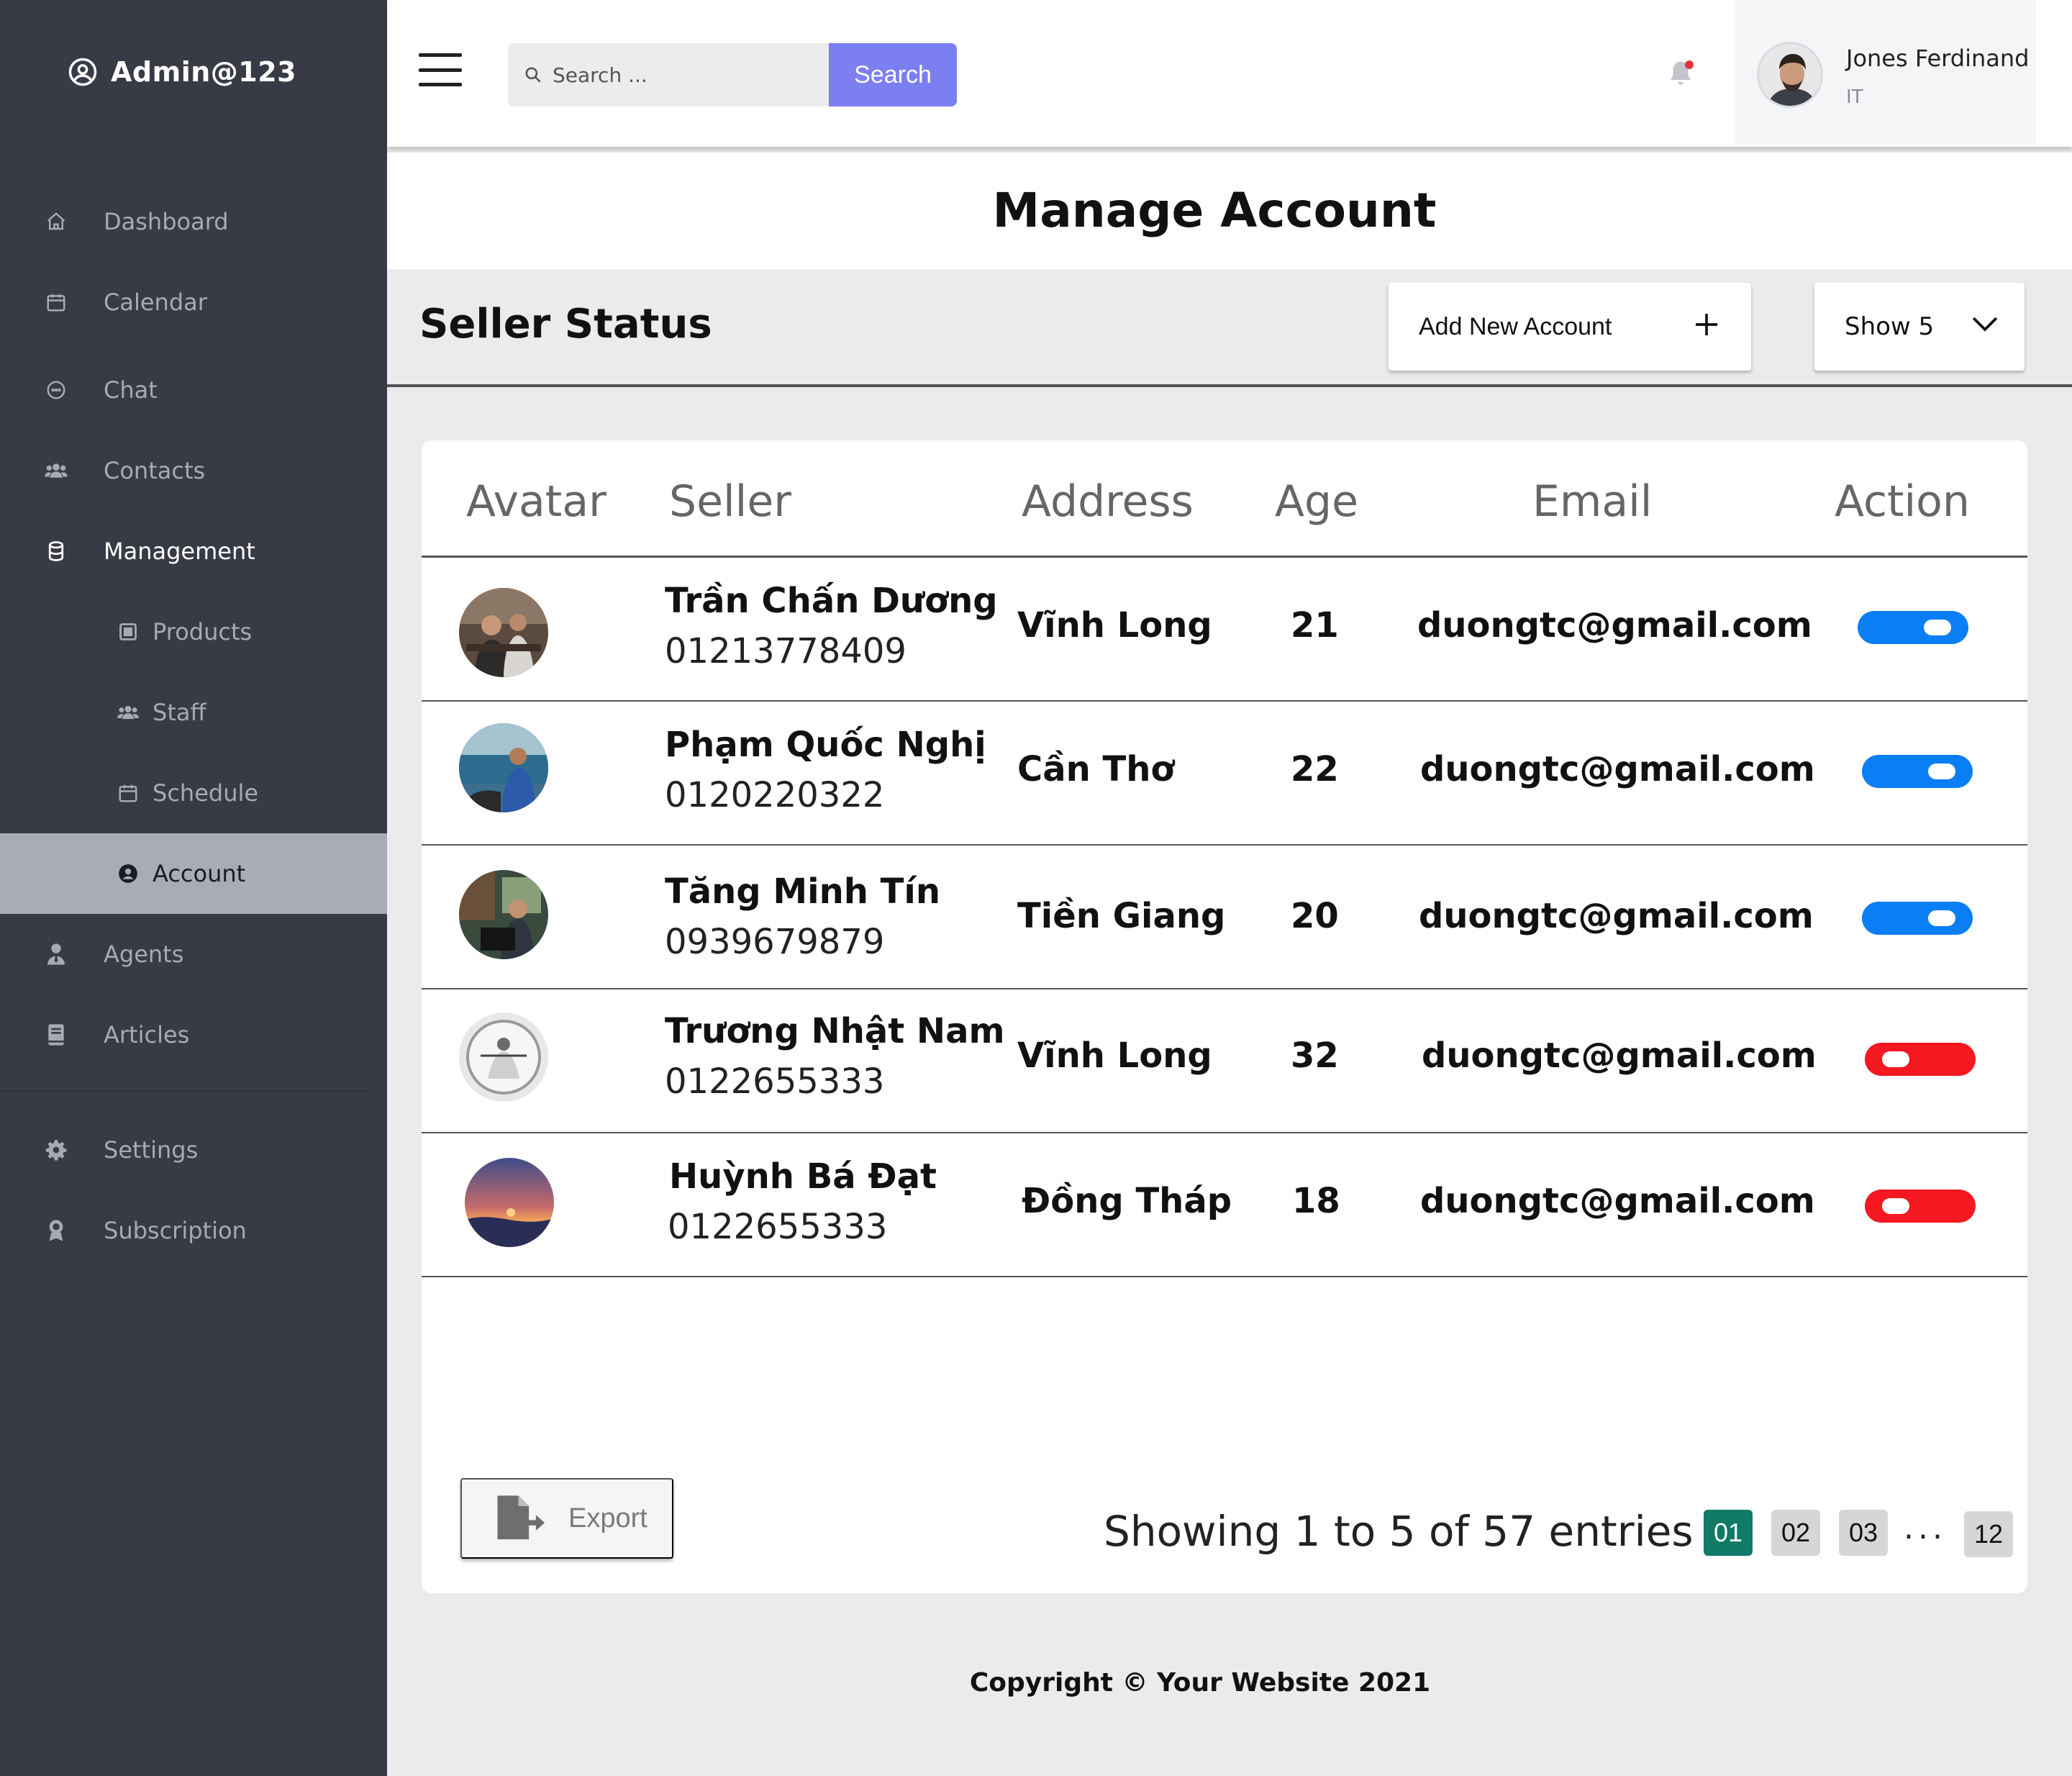 This screenshot has height=1776, width=2072. I want to click on user-profile: Jones Ferdinand IT, so click(1885, 72).